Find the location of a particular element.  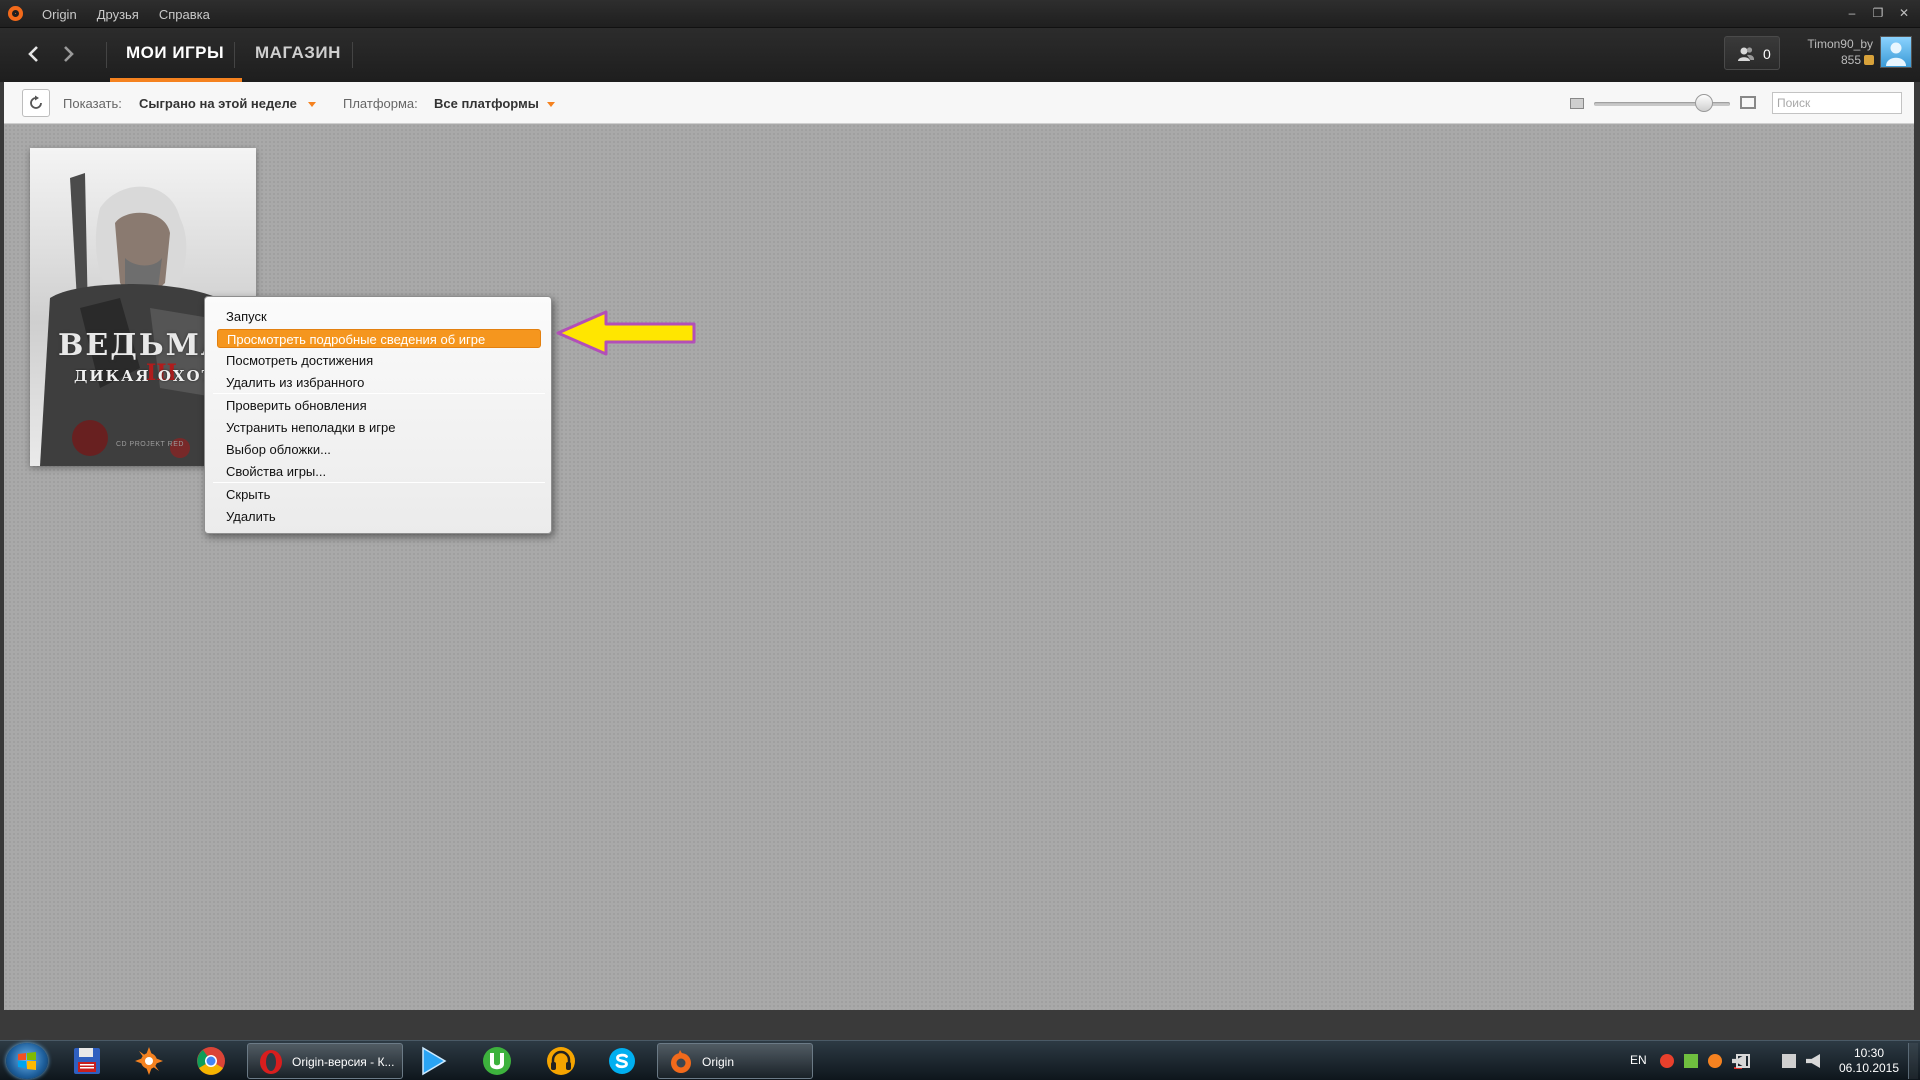

menu-origin: Origin is located at coordinates (59, 14).